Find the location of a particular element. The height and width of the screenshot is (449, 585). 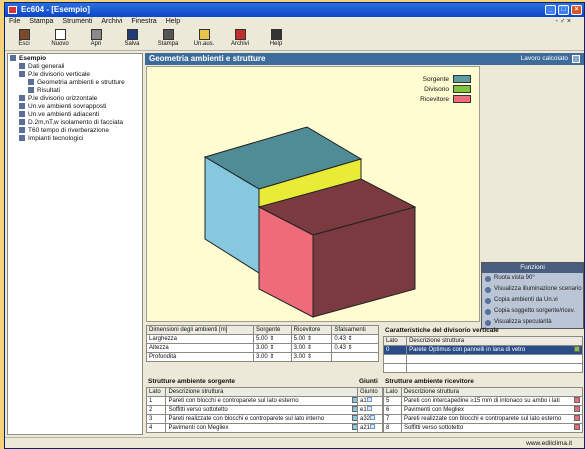

function-item: Ruota vista 90° is located at coordinates (532, 278).